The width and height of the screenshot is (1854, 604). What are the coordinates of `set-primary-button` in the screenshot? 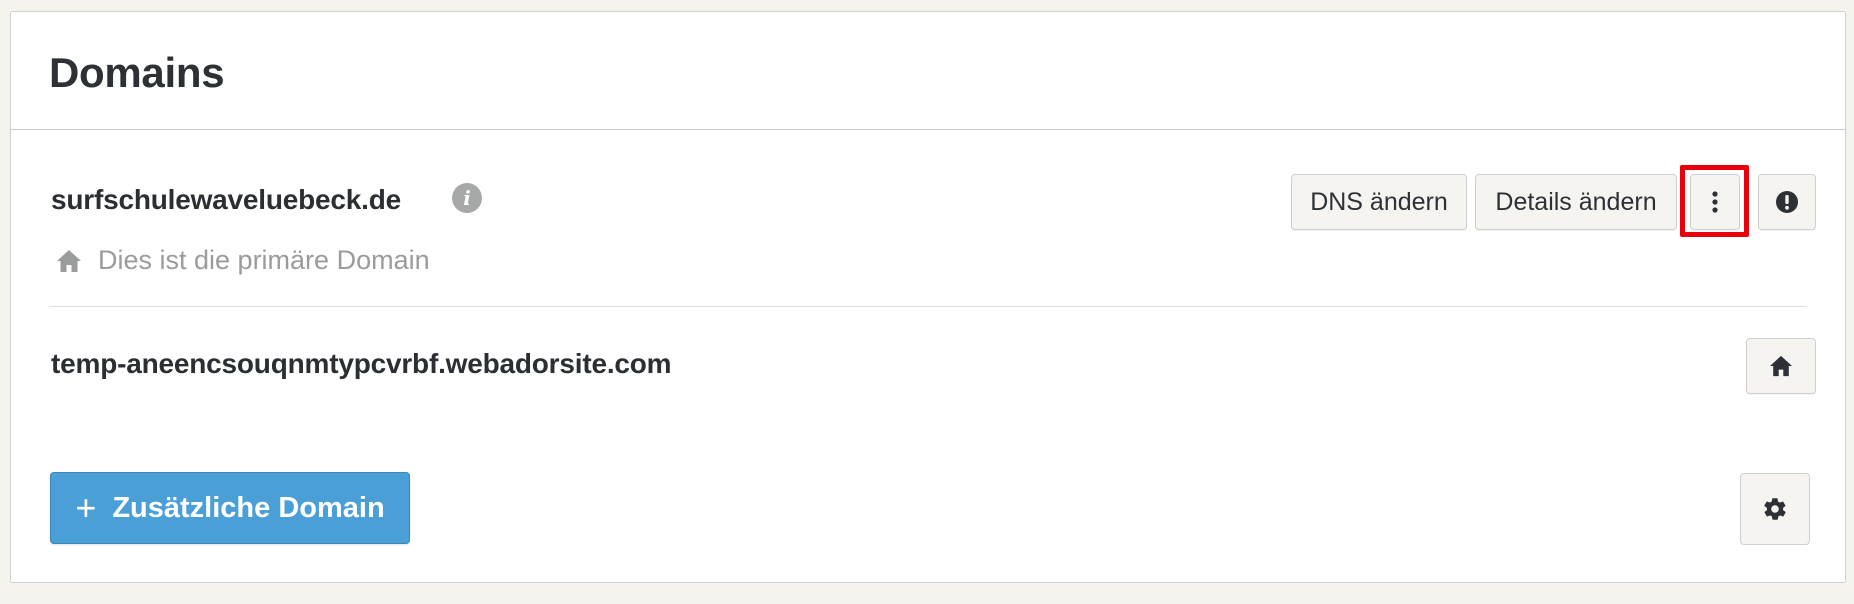 It's located at (1781, 366).